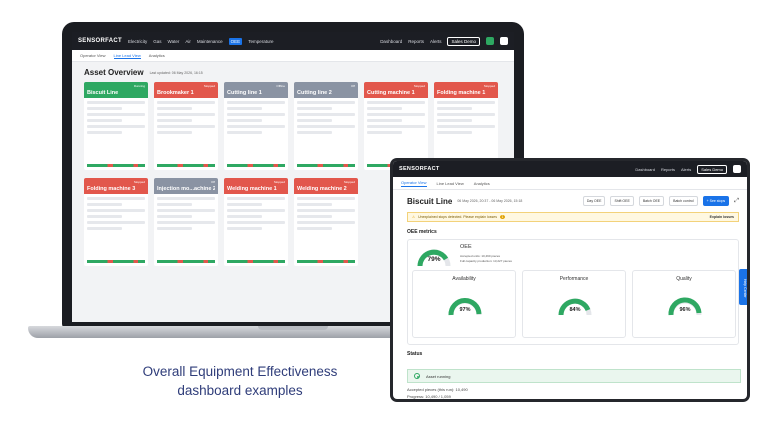 The image size is (780, 439). I want to click on nav-temperature: Temperature, so click(260, 41).